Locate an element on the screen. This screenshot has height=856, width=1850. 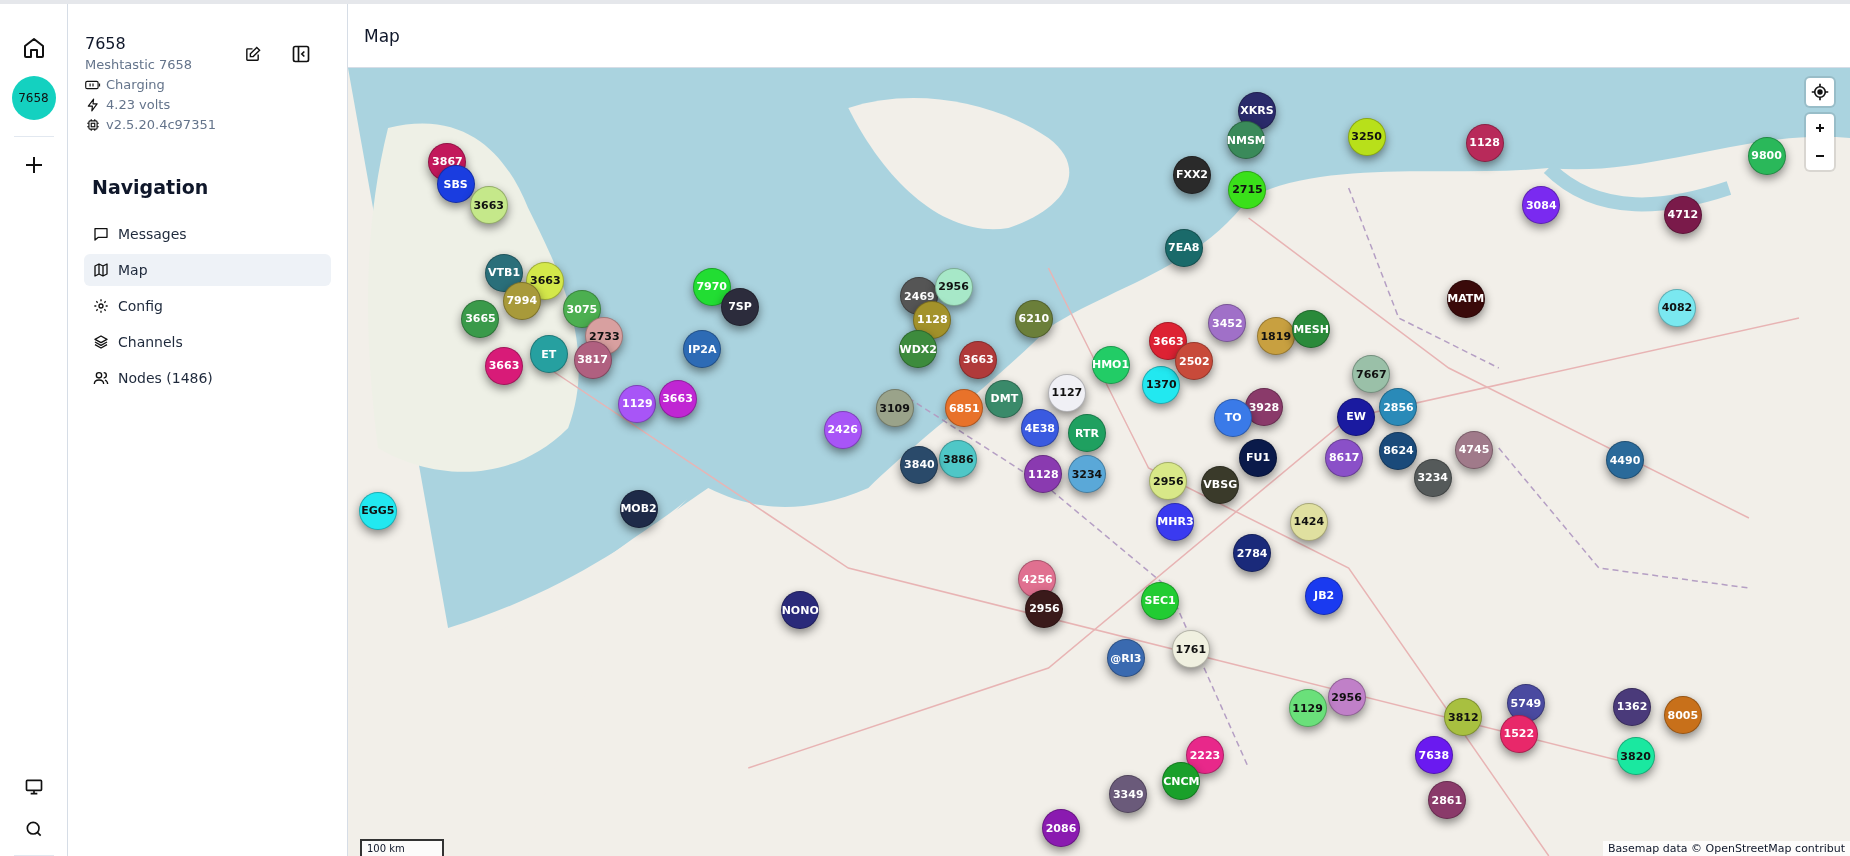
locate-button is located at coordinates (1820, 92).